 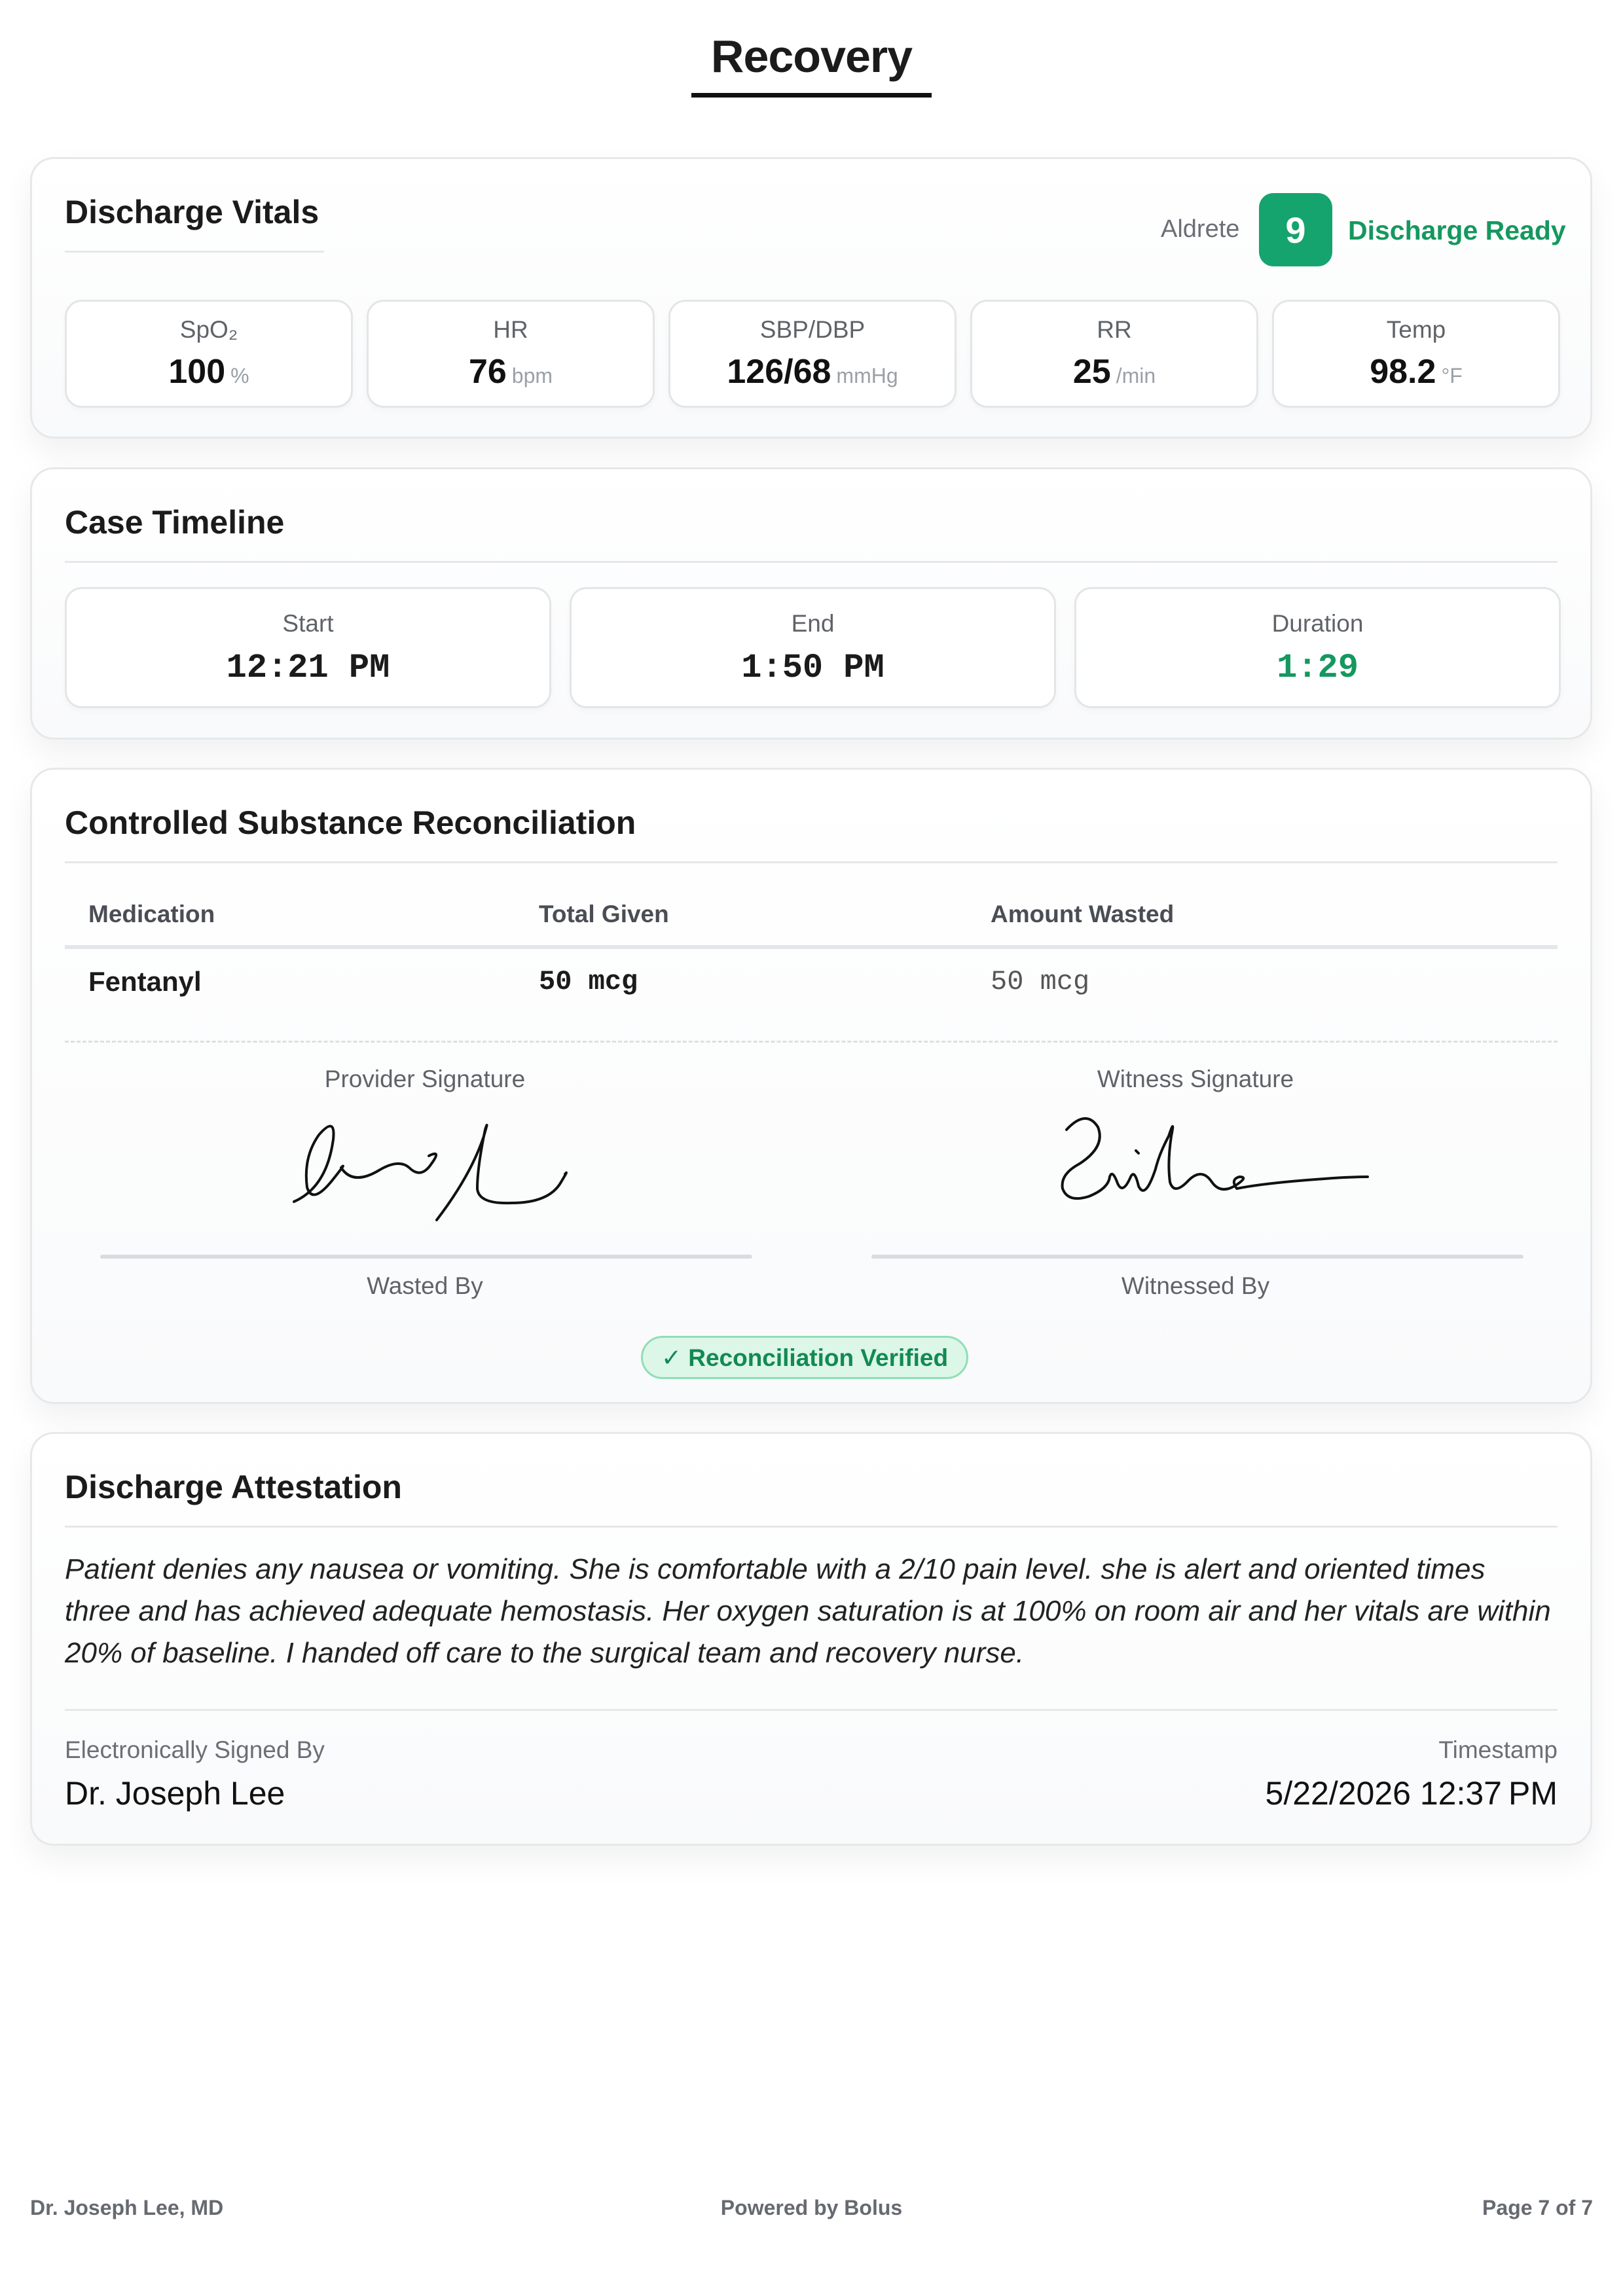 I want to click on signature-divider, so click(x=811, y=1042).